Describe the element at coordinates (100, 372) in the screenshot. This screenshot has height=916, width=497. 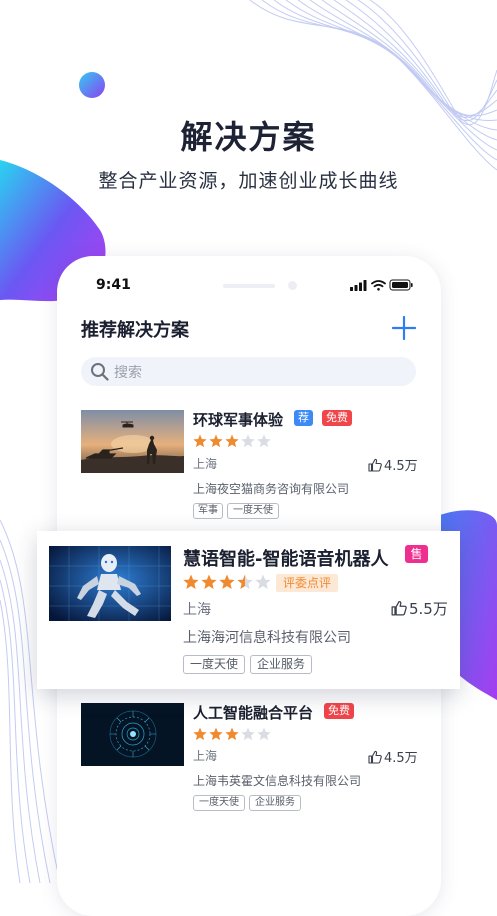
I see `search-icon` at that location.